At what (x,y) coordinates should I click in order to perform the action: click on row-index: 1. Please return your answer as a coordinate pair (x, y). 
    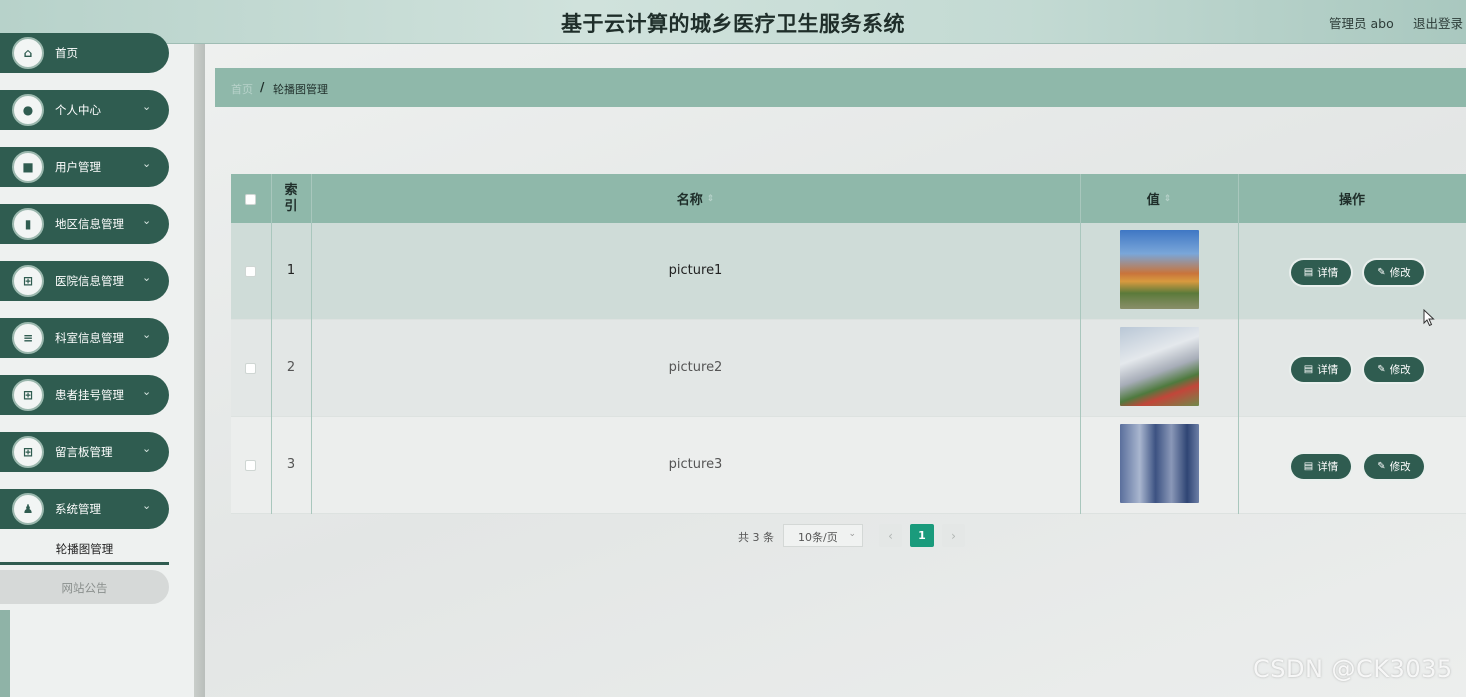
    Looking at the image, I should click on (291, 270).